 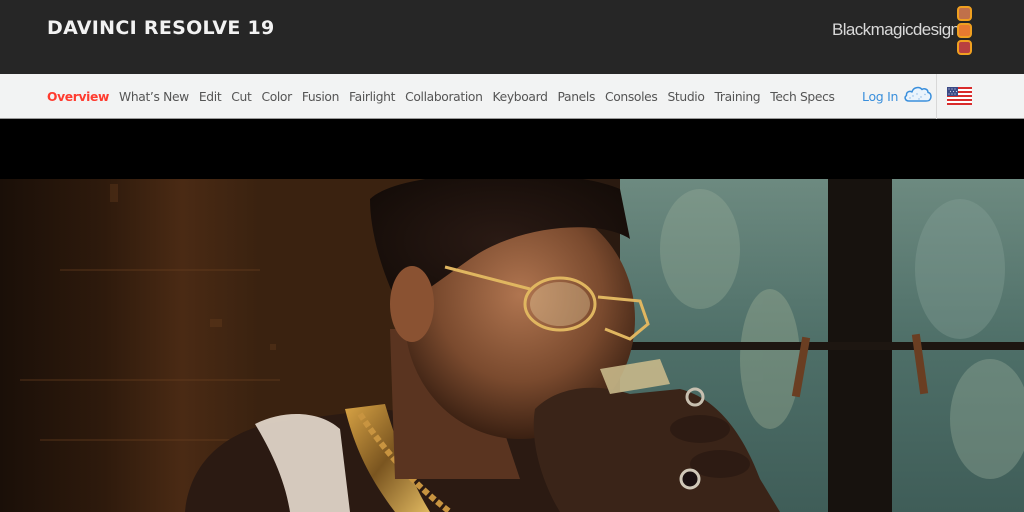 I want to click on brand-square-middle, so click(x=964, y=30).